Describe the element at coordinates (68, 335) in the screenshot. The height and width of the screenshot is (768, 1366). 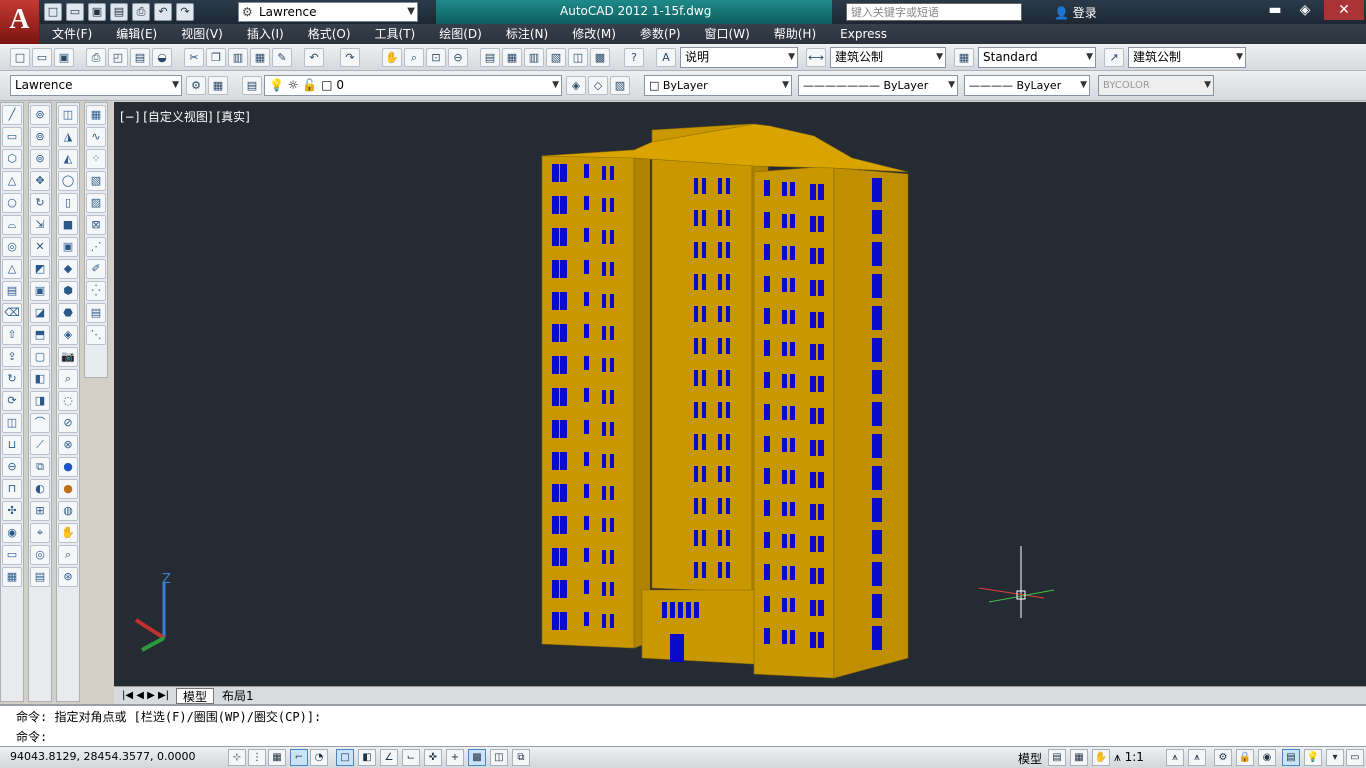
I see `render-icon: ◈` at that location.